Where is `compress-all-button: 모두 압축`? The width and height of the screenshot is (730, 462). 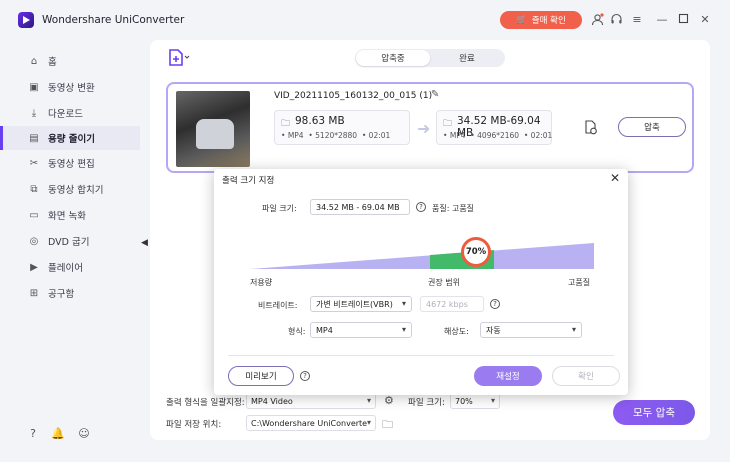 compress-all-button: 모두 압축 is located at coordinates (654, 412).